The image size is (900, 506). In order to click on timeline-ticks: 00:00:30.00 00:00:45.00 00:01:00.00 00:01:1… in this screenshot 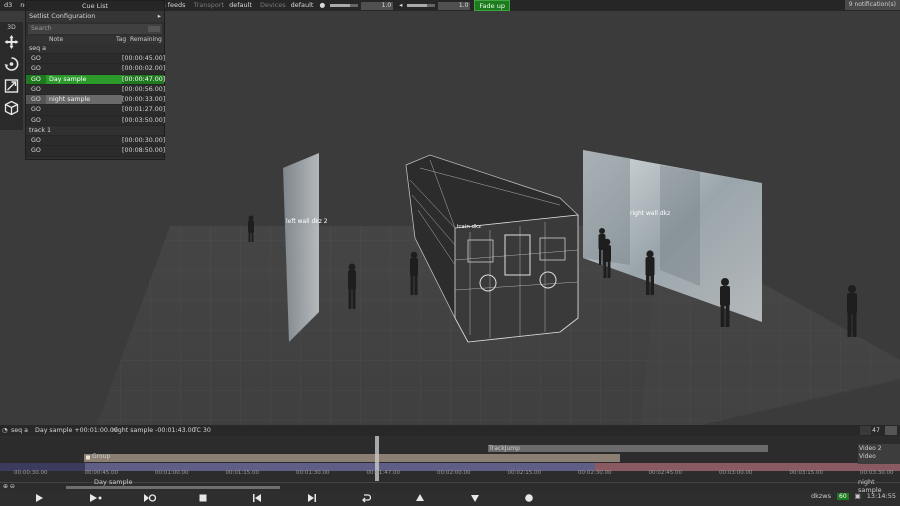, I will do `click(450, 474)`.